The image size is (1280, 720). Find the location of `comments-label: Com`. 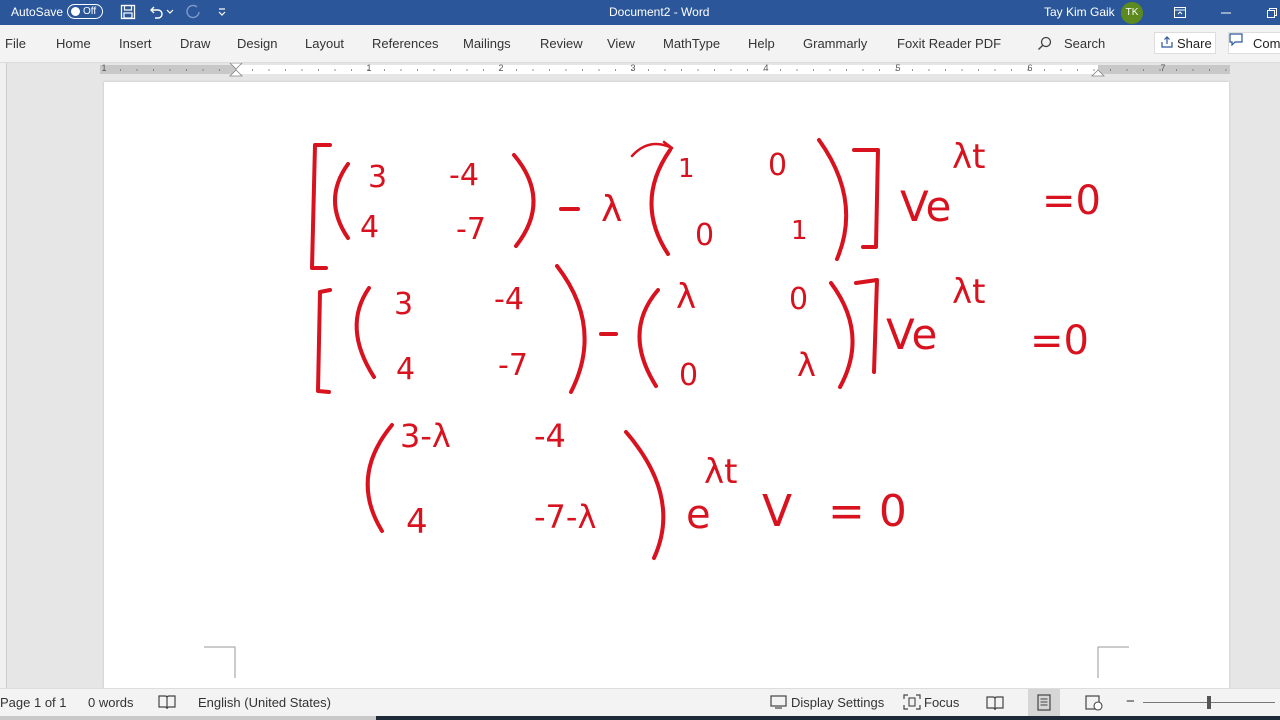

comments-label: Com is located at coordinates (1266, 43).